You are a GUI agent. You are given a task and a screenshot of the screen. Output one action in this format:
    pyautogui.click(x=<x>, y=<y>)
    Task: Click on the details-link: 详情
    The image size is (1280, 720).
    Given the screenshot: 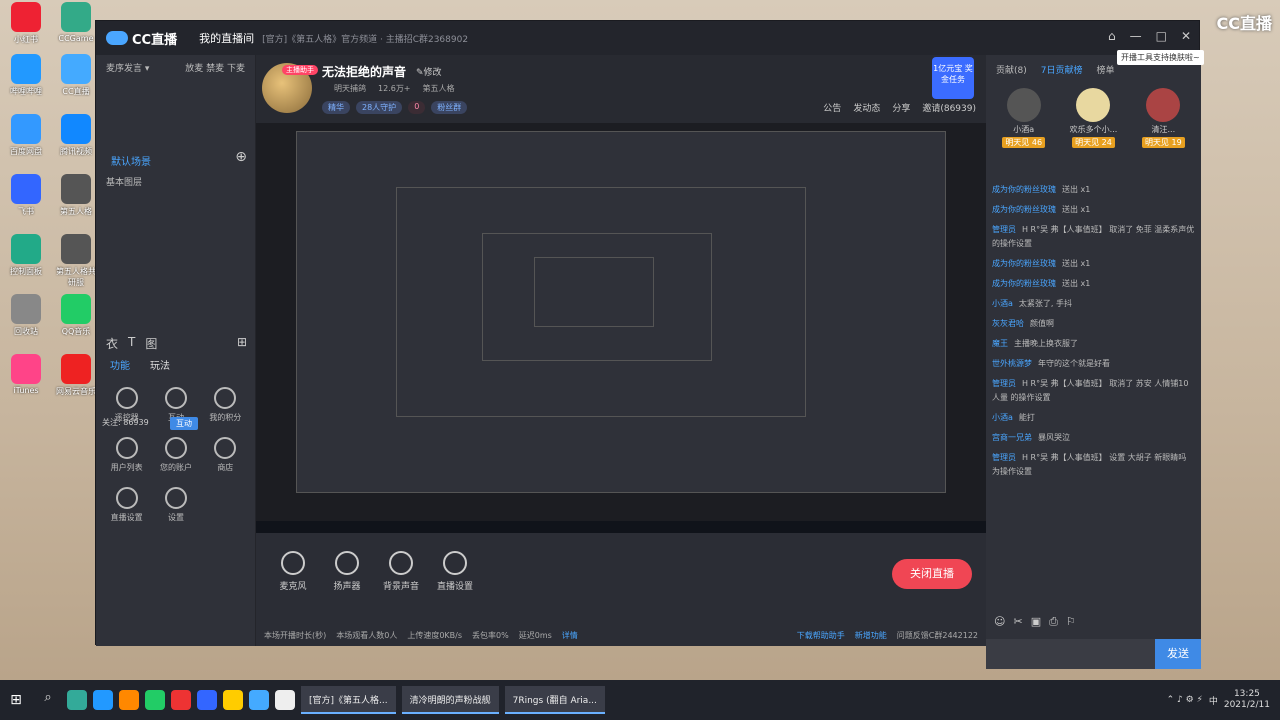 What is the action you would take?
    pyautogui.click(x=570, y=635)
    